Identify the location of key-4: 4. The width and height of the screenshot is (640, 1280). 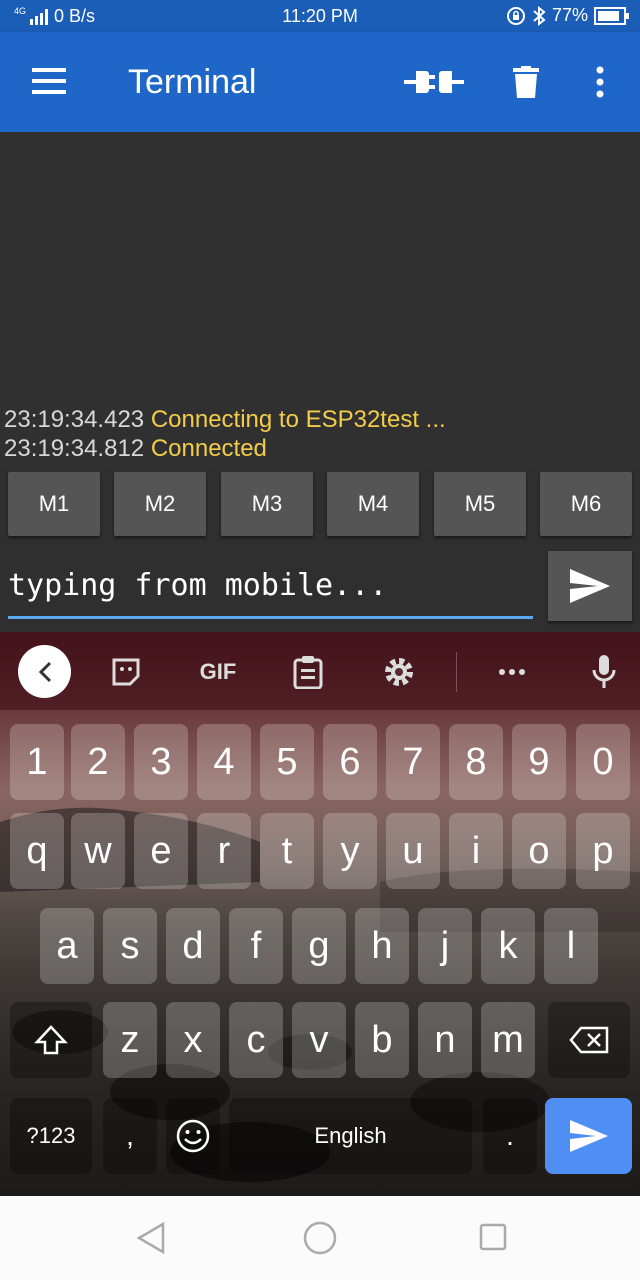
(224, 762).